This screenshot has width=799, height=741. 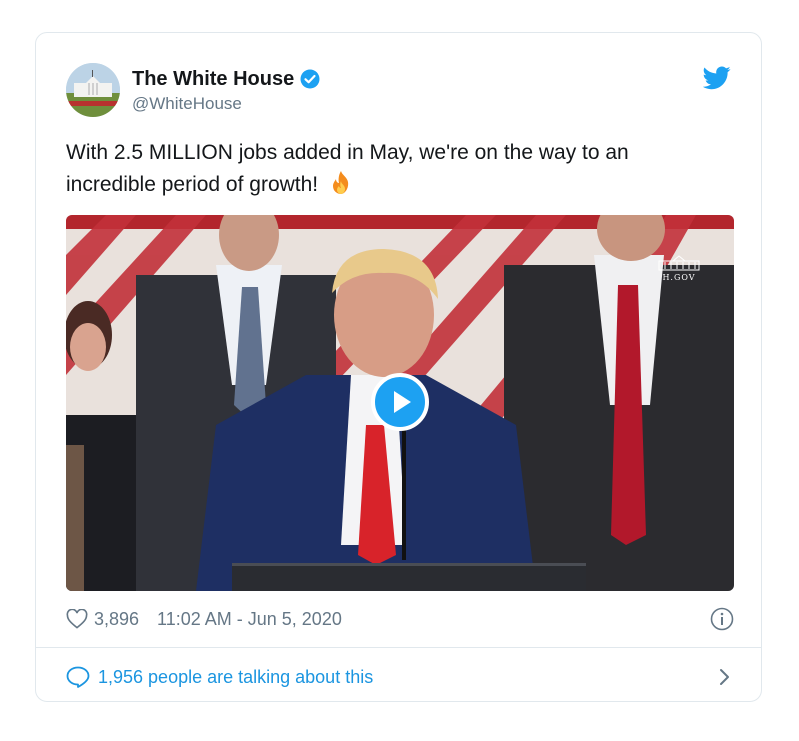 I want to click on avatar, so click(x=93, y=90).